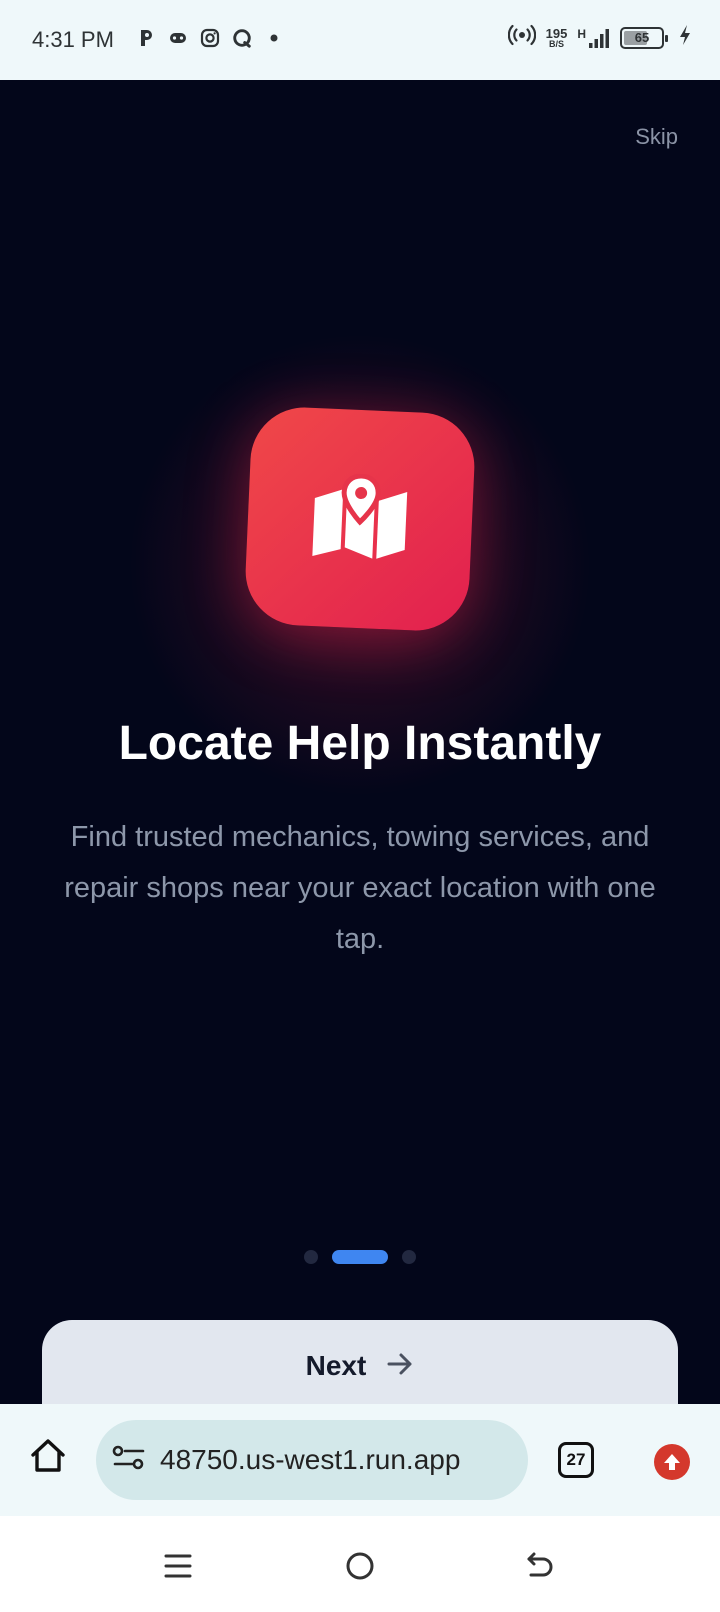  Describe the element at coordinates (178, 38) in the screenshot. I see `gamepad-icon` at that location.